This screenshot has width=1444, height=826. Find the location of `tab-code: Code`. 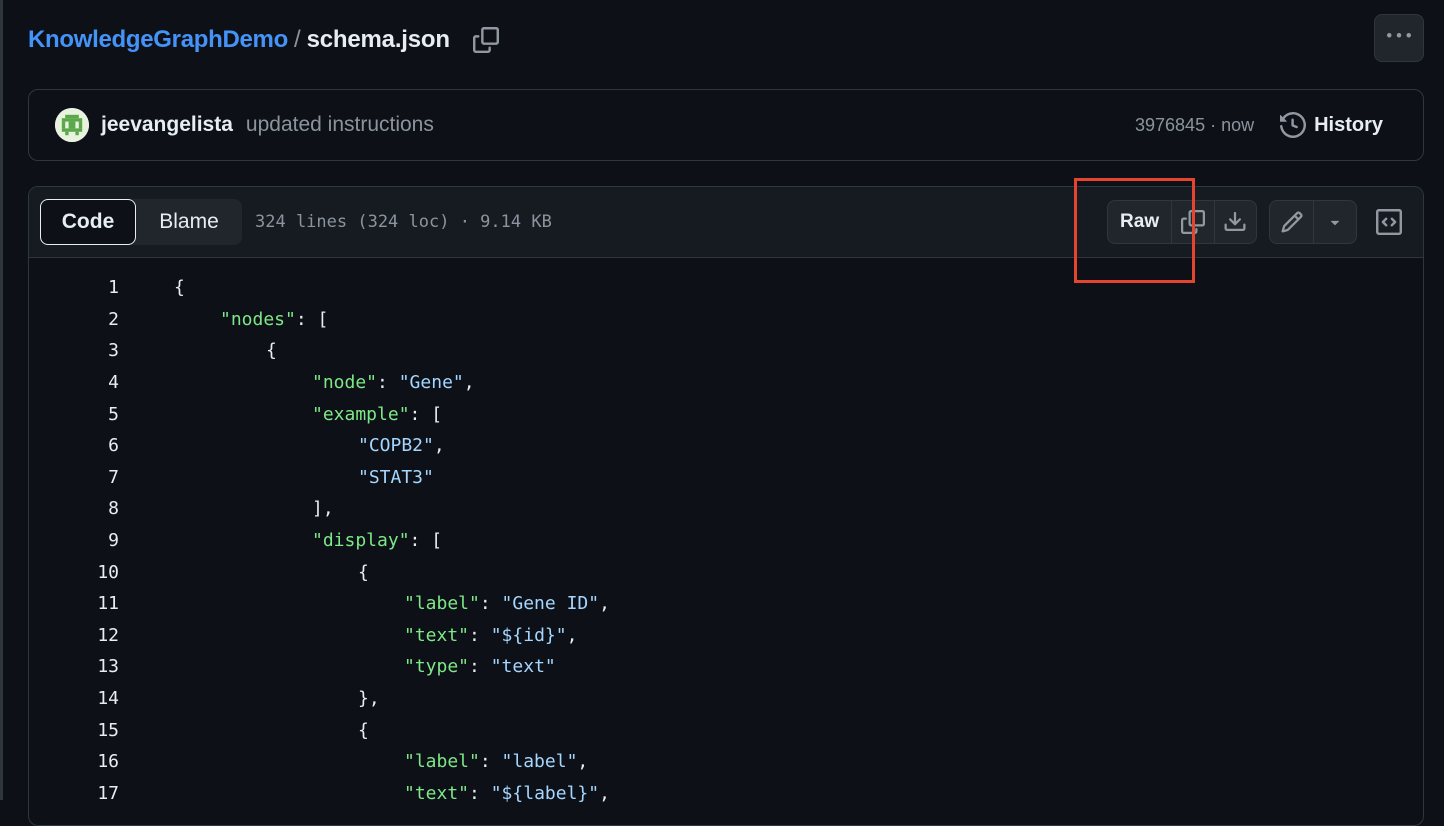

tab-code: Code is located at coordinates (88, 222).